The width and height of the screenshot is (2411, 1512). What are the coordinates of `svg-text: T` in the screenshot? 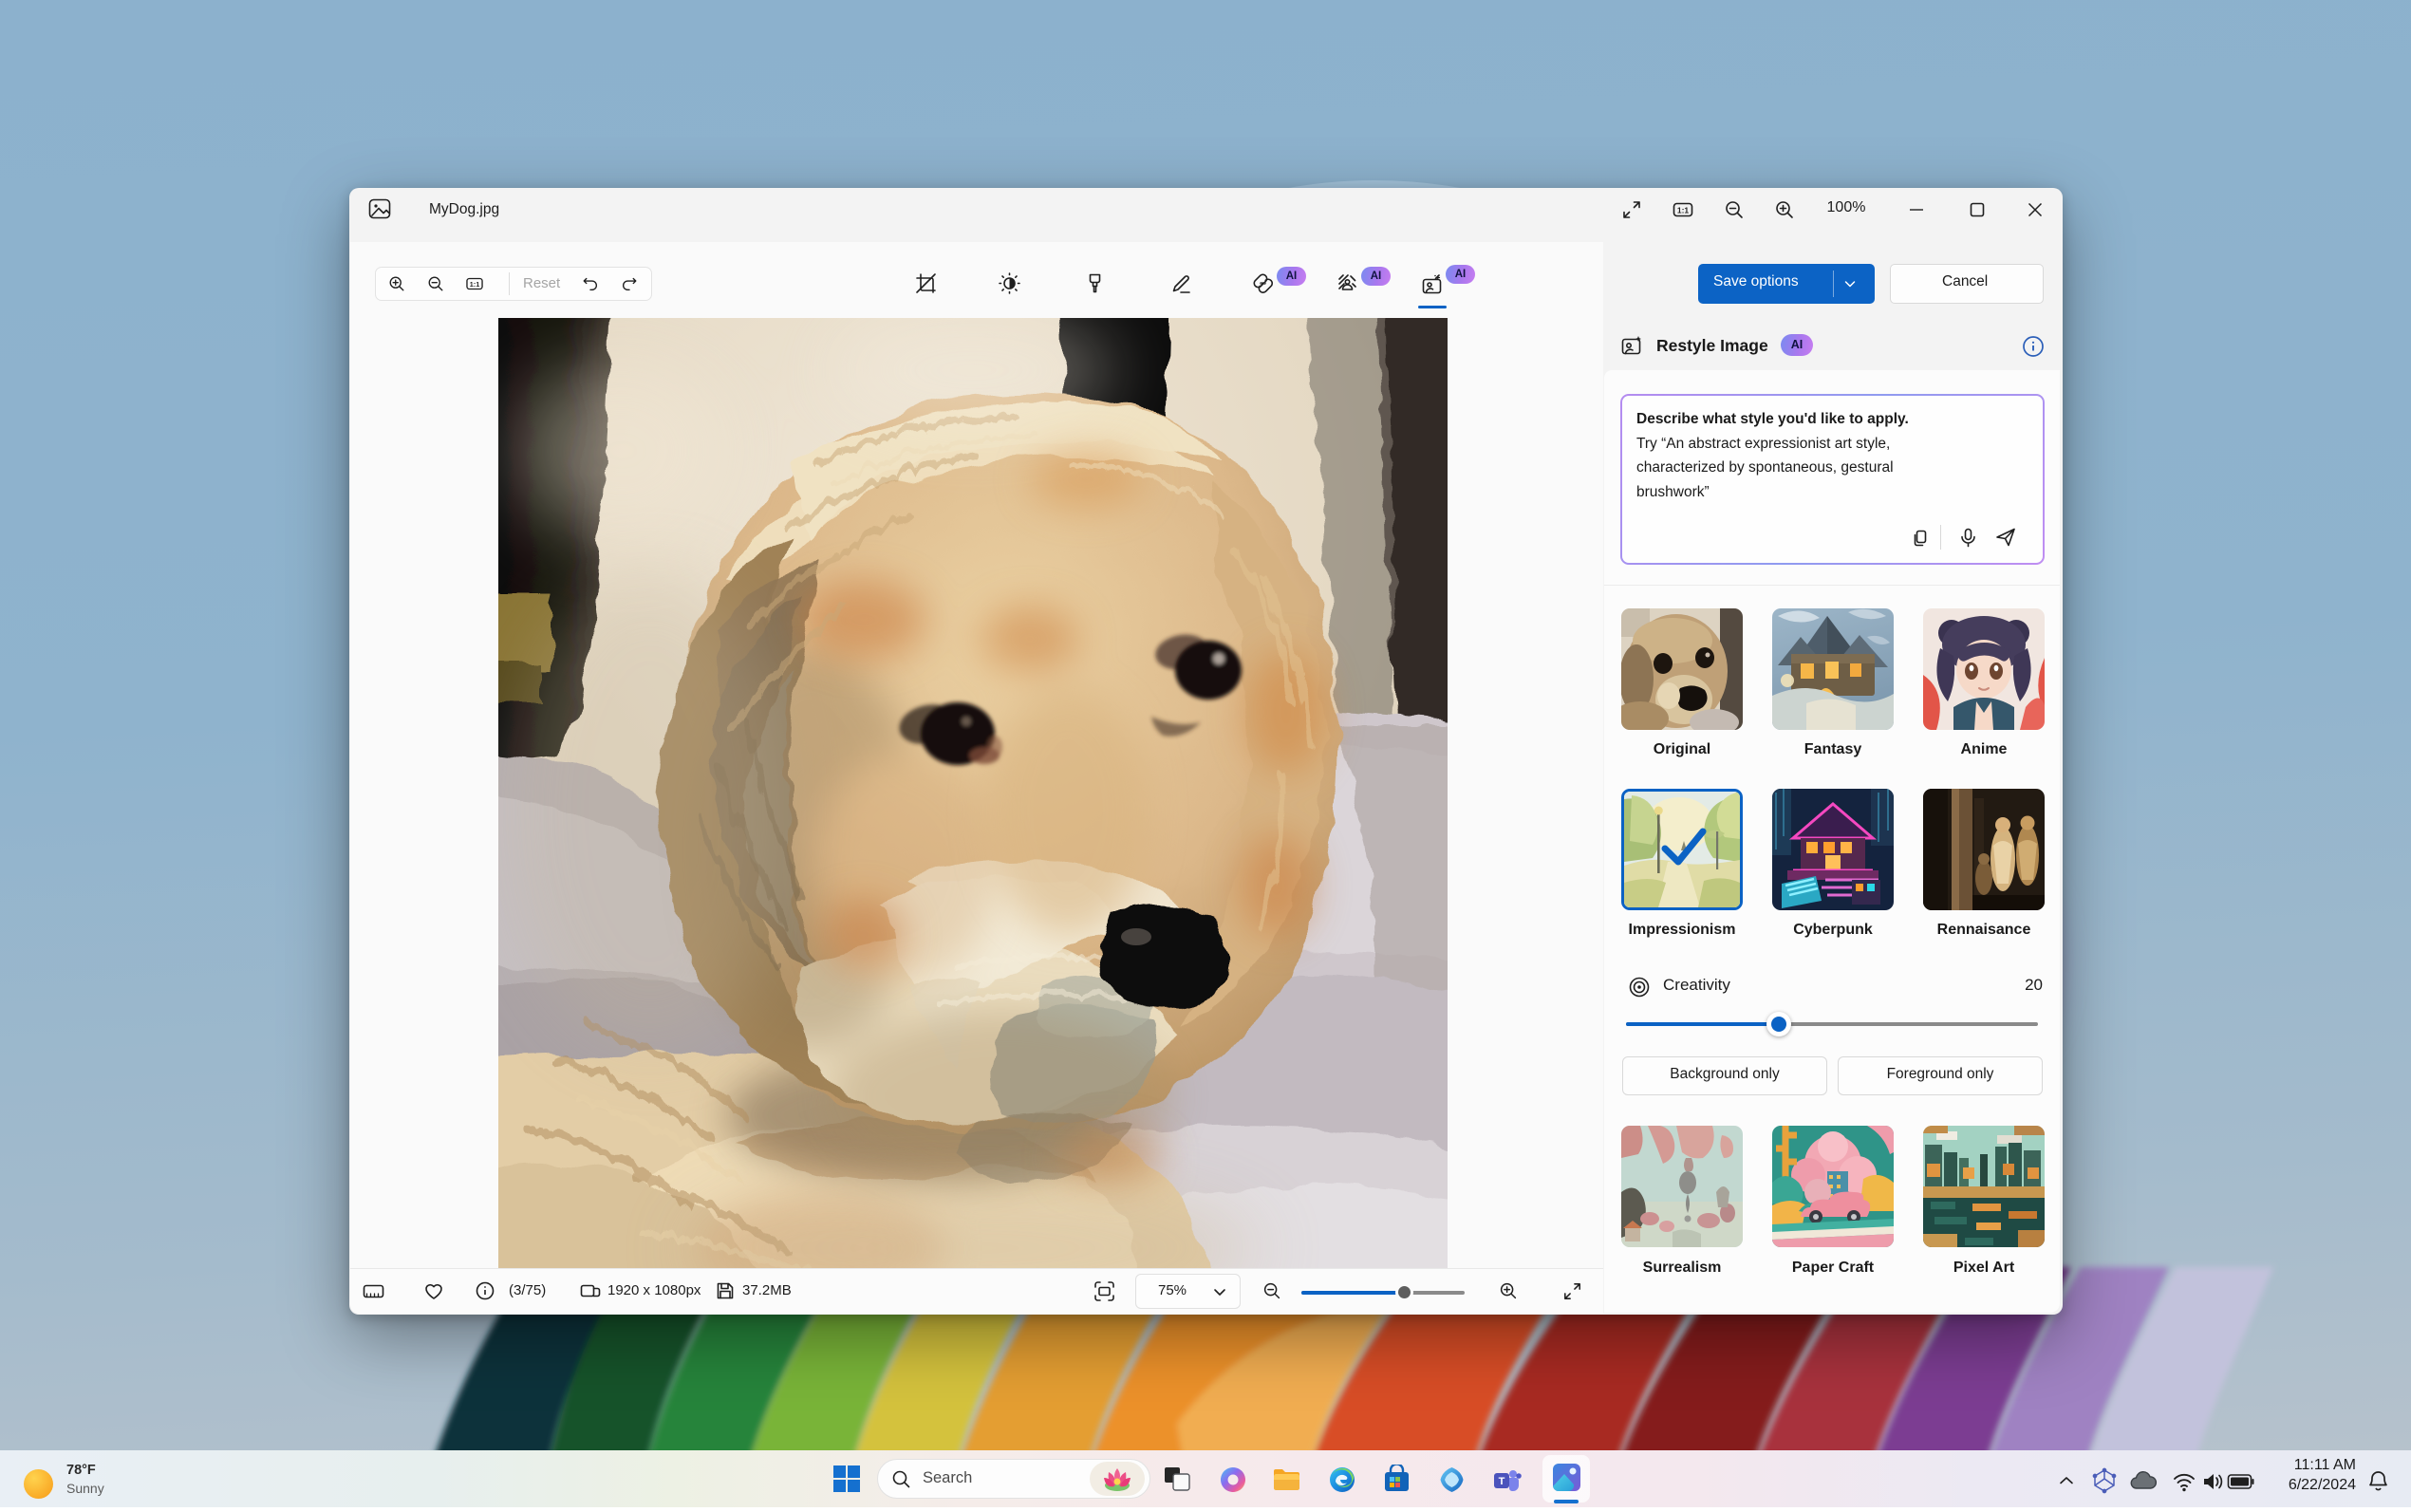 It's located at (1502, 1482).